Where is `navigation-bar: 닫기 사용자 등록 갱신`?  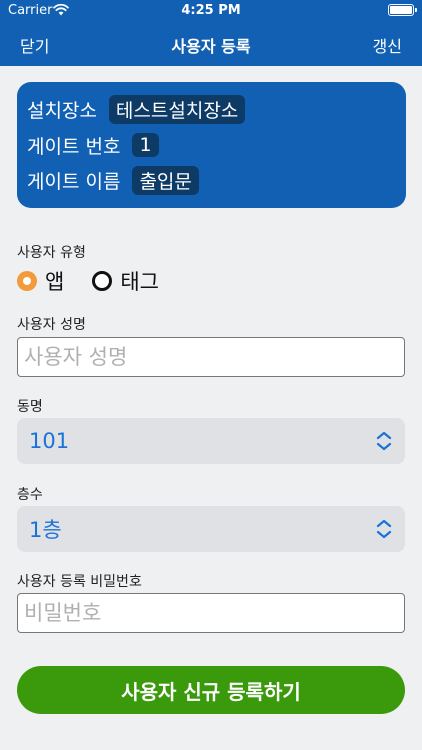 navigation-bar: 닫기 사용자 등록 갱신 is located at coordinates (211, 43).